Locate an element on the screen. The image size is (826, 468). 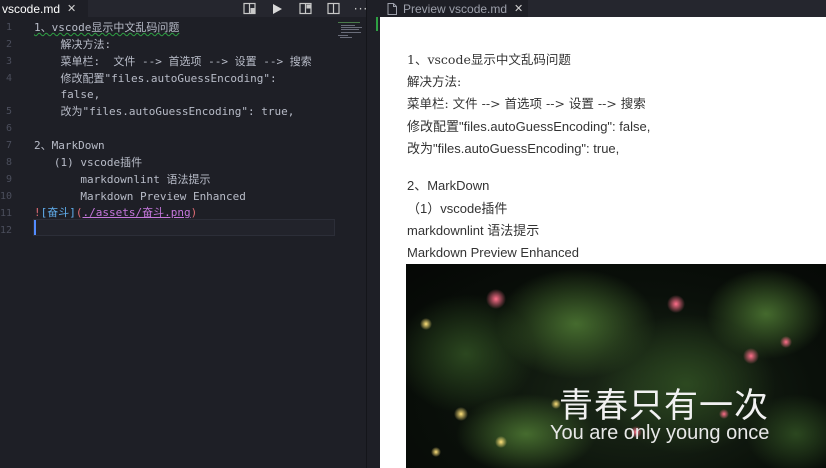
preview-text: 改为"files.autoGuessEncoding": true, is located at coordinates (513, 148).